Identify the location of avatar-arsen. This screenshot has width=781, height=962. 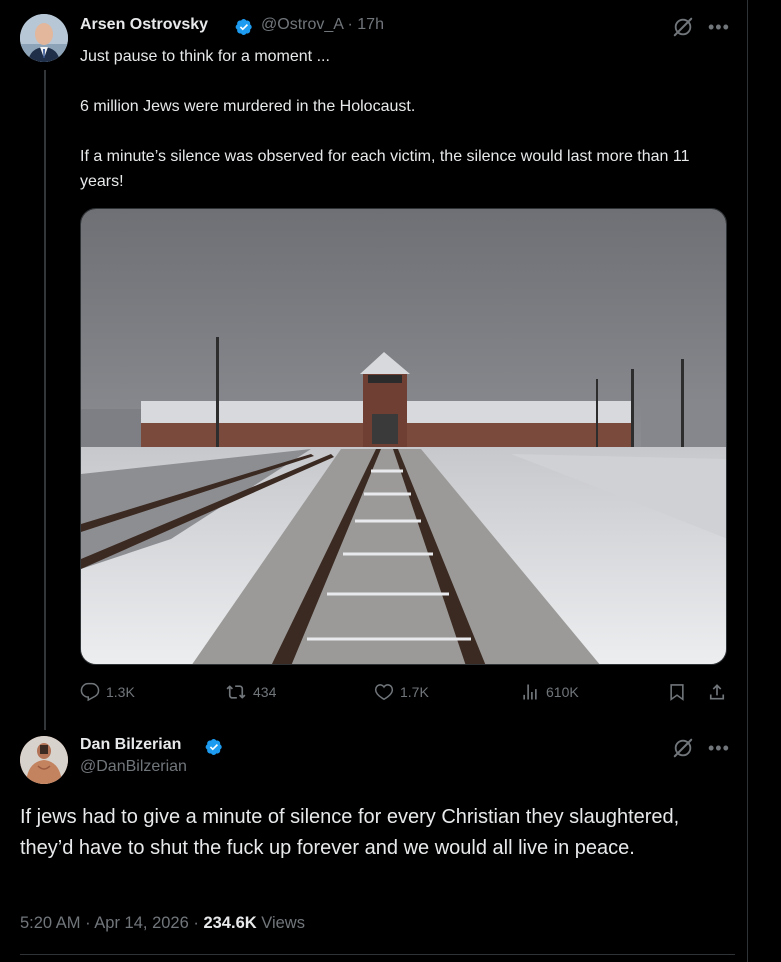
(44, 38).